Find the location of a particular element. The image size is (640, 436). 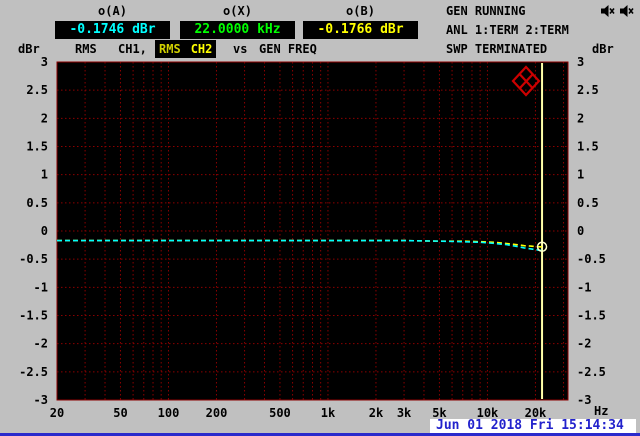

meter-x-title: o(X) is located at coordinates (237, 11).